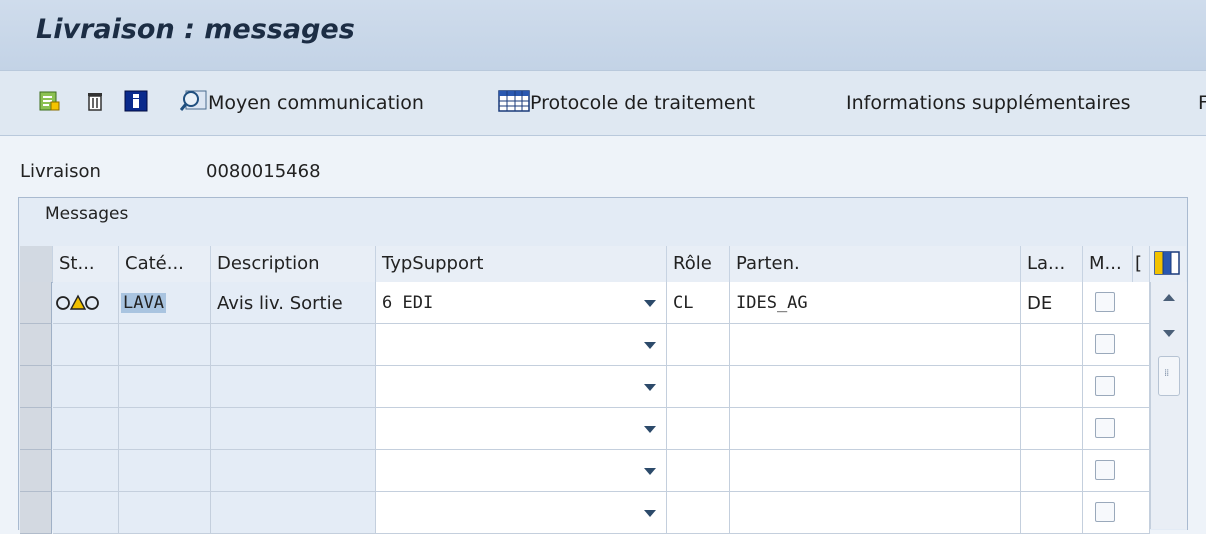 This screenshot has width=1206, height=534. I want to click on scroll-up-arrow-icon, so click(1169, 297).